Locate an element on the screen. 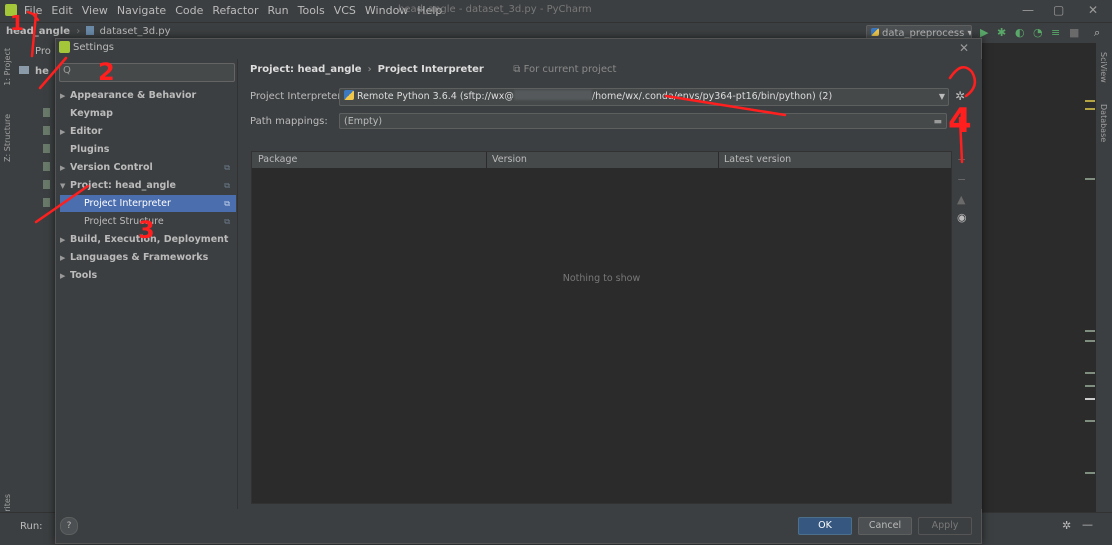 The height and width of the screenshot is (545, 1112). menu-view: View is located at coordinates (95, 10).